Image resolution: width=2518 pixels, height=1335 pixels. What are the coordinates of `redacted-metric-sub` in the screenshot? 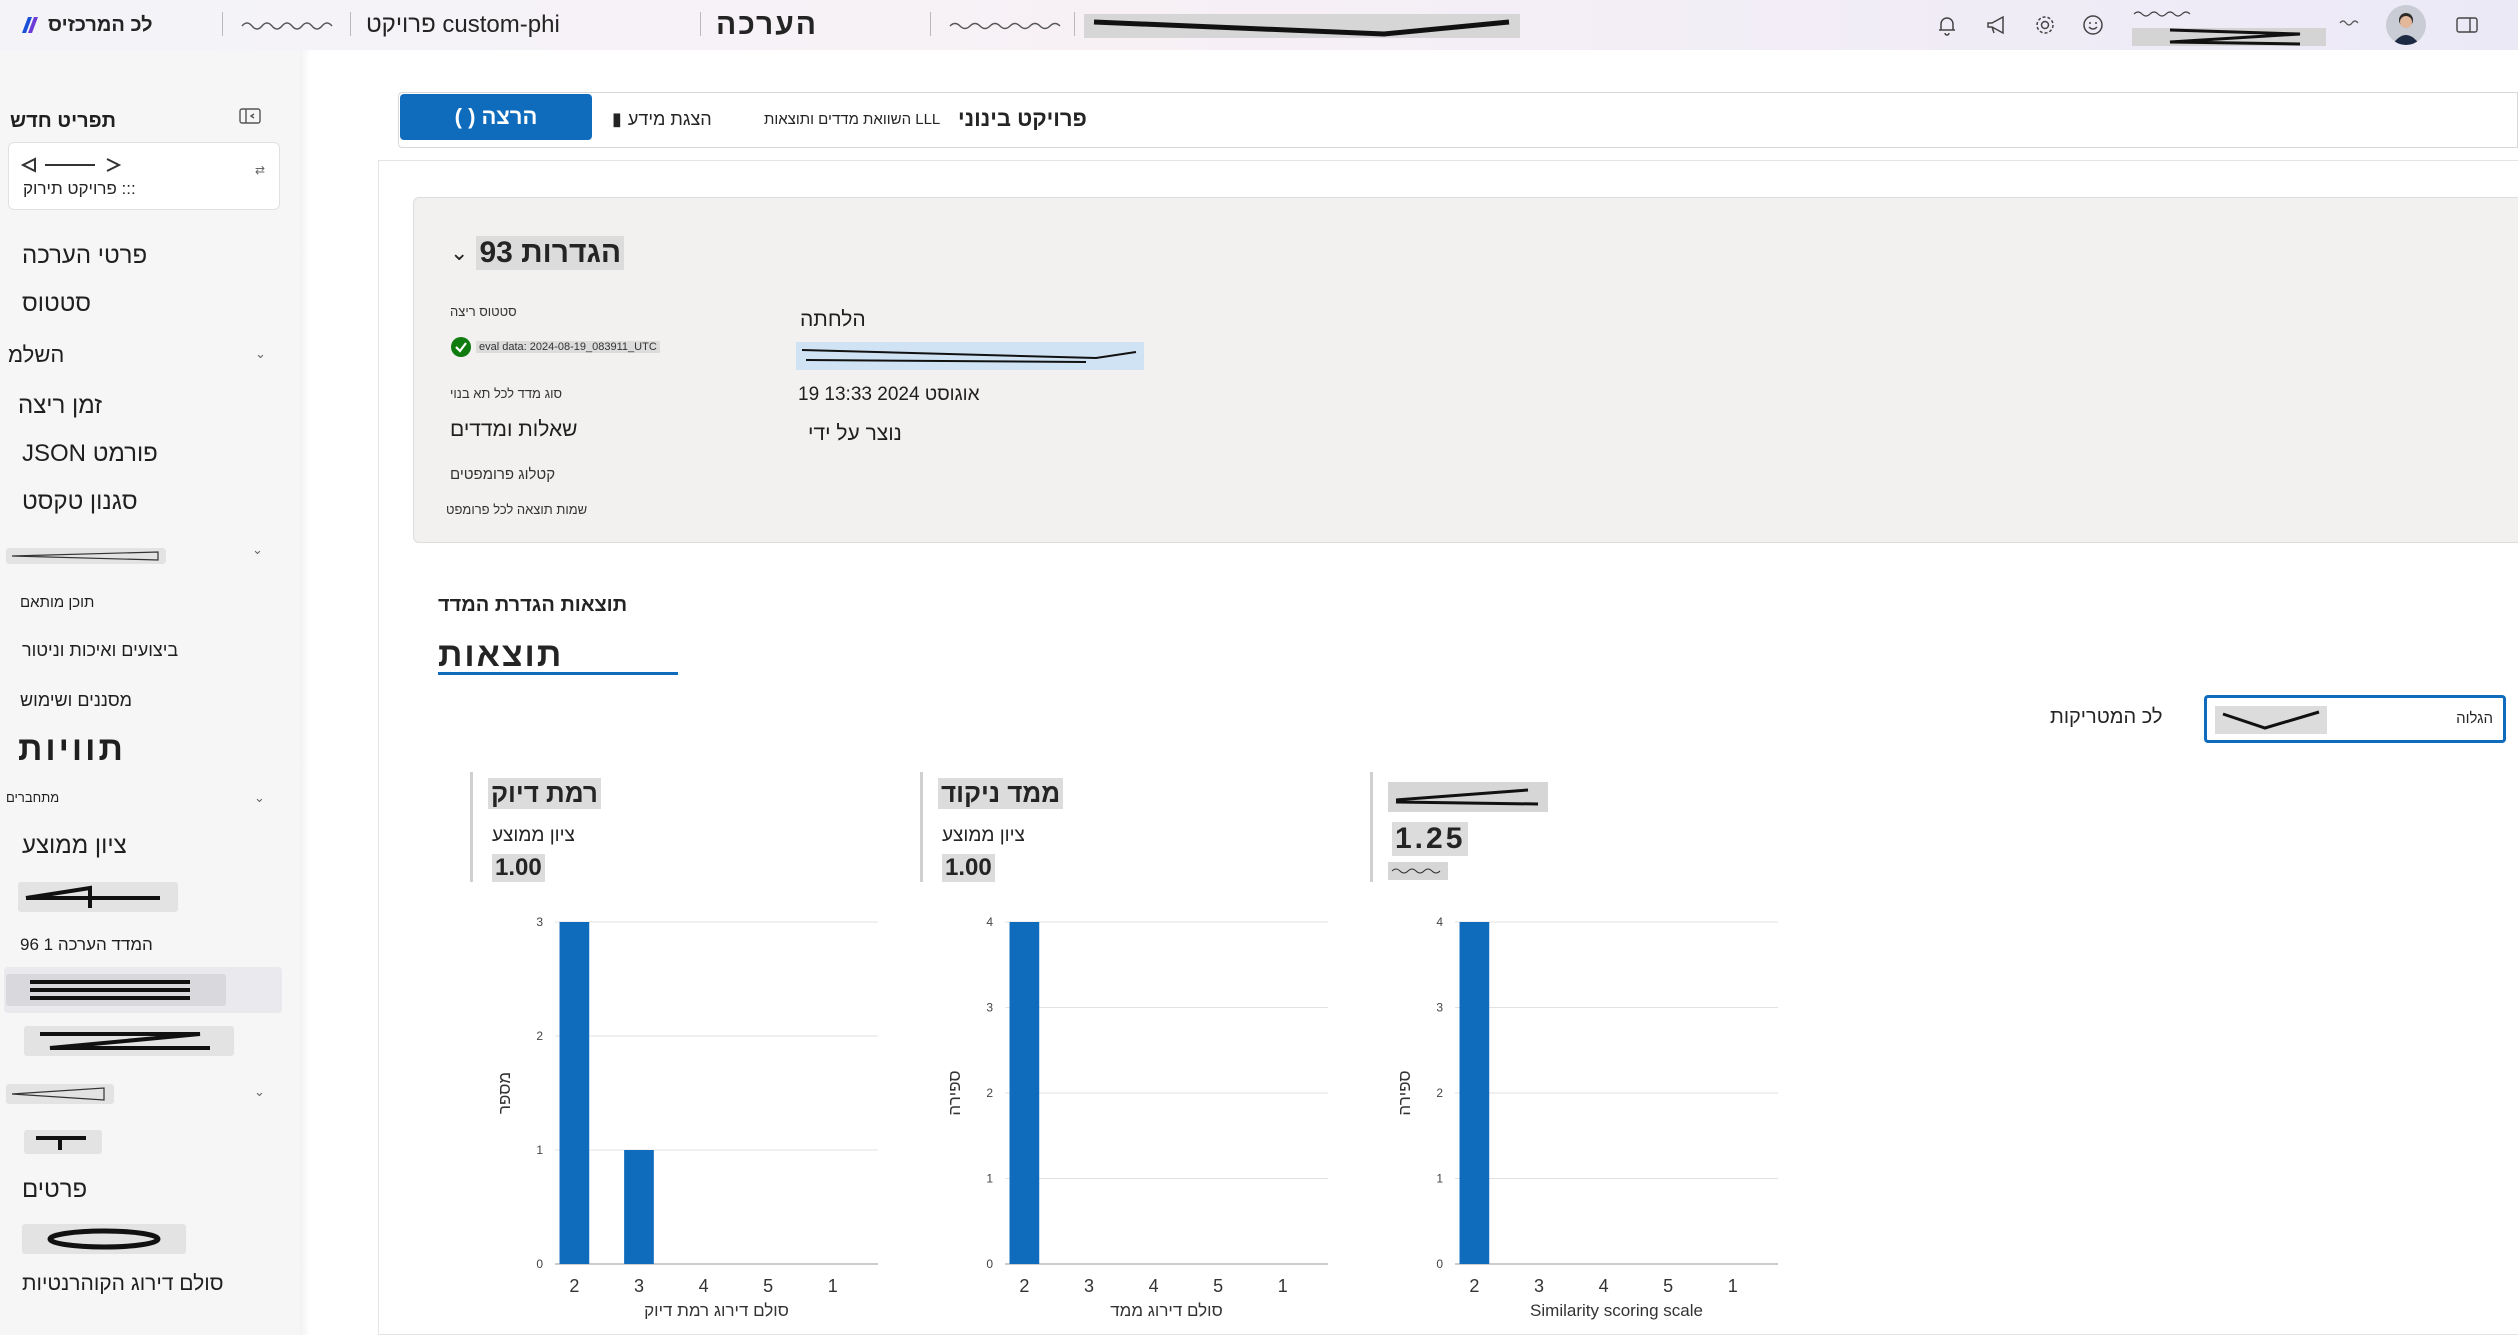 It's located at (1418, 871).